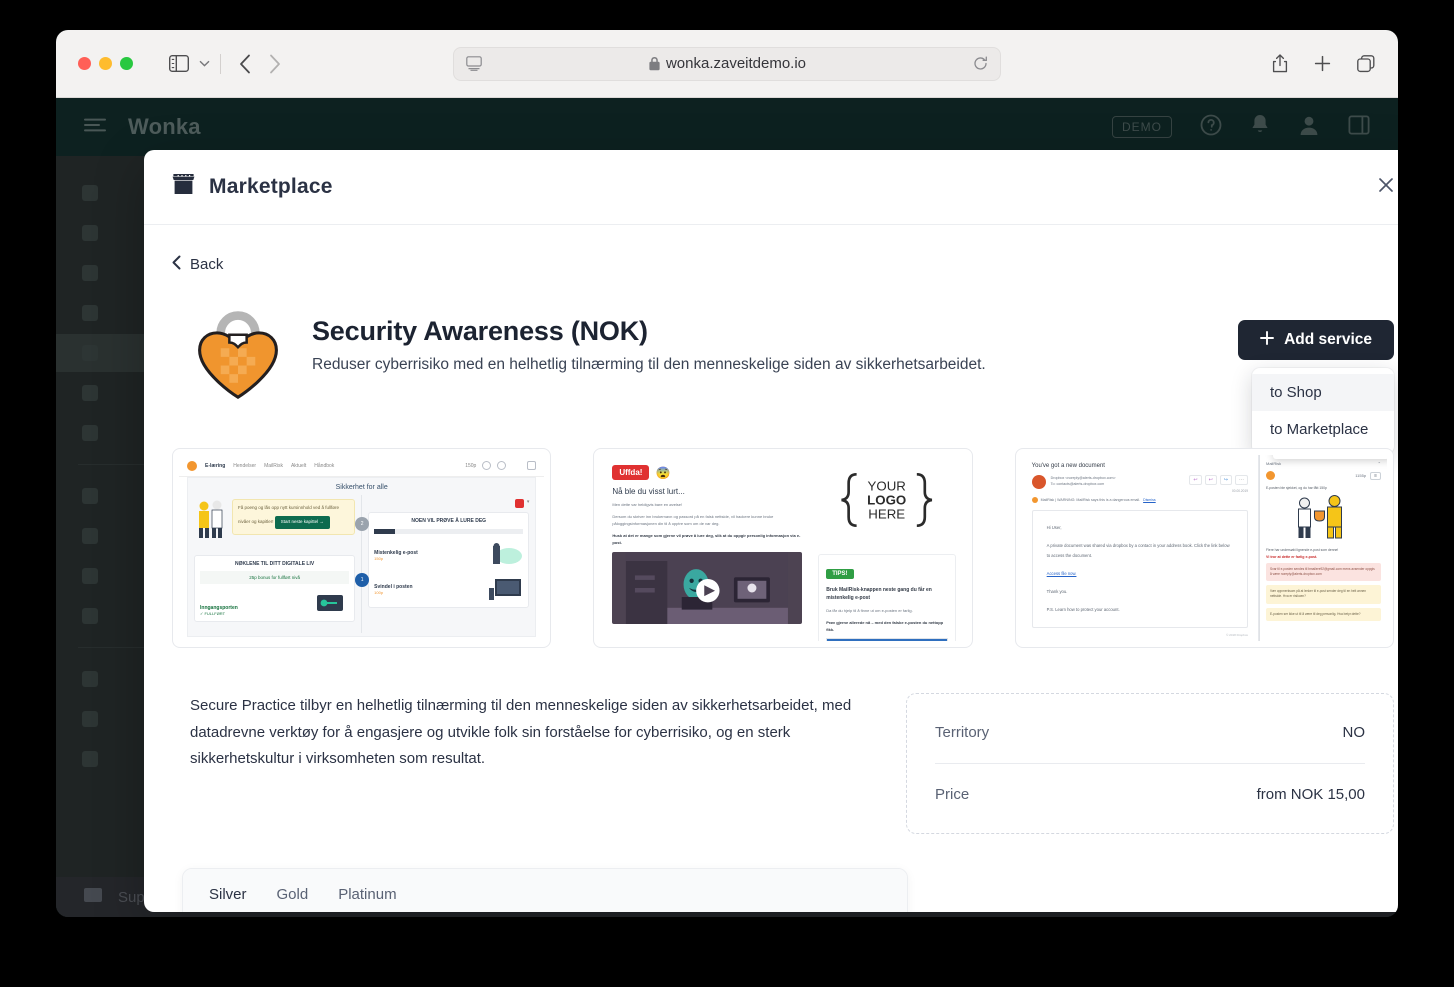 The width and height of the screenshot is (1454, 987). I want to click on book-icon, so click(1359, 127).